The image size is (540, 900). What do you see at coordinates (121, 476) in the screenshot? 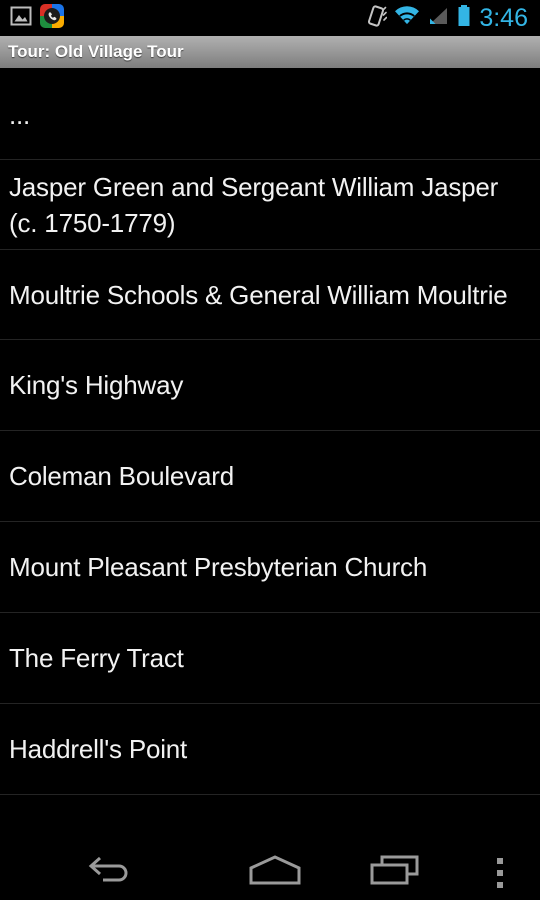
I see `list-item-label: Coleman Boulevard` at bounding box center [121, 476].